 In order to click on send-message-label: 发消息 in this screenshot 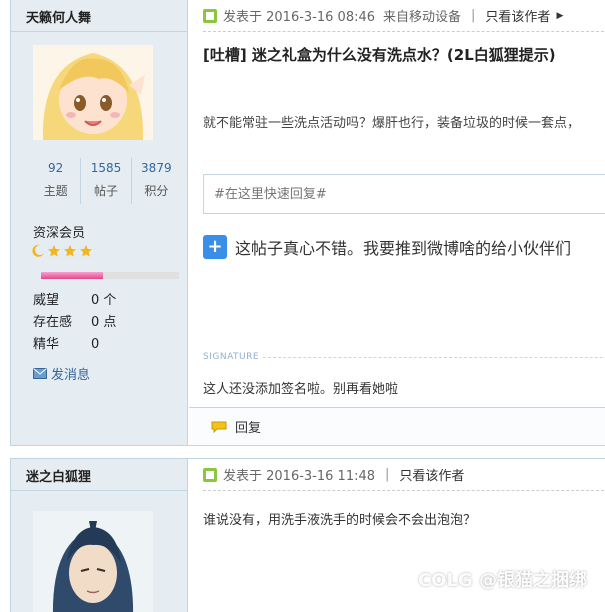, I will do `click(71, 375)`.